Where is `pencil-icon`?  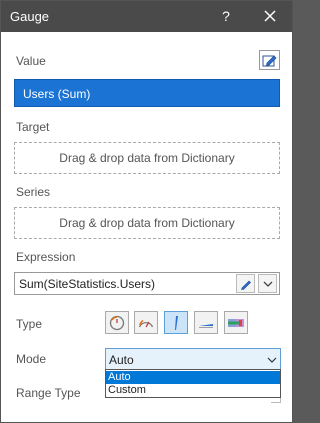 pencil-icon is located at coordinates (246, 285).